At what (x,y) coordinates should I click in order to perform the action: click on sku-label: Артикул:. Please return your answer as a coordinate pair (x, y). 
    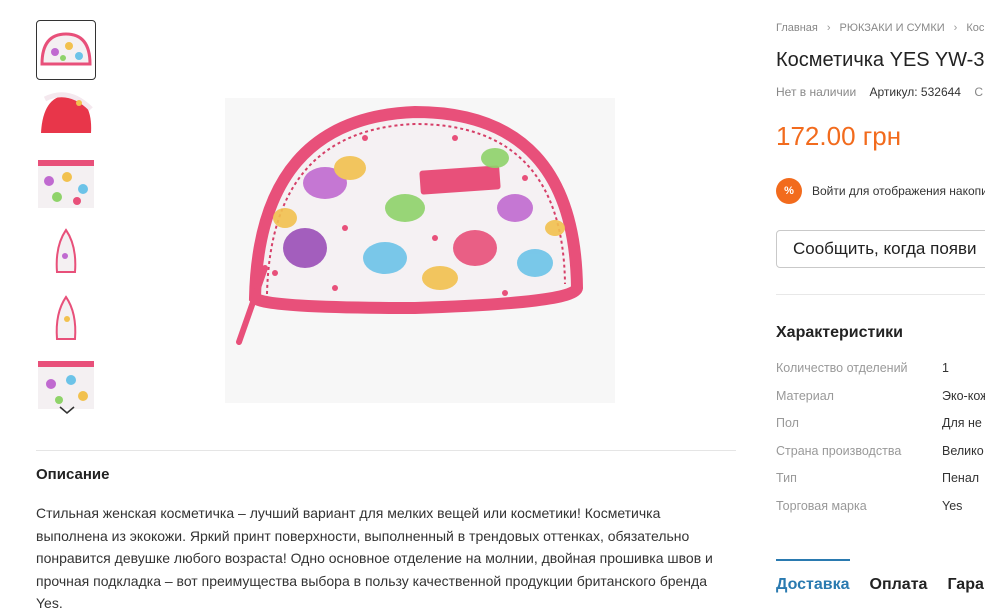
    Looking at the image, I should click on (893, 92).